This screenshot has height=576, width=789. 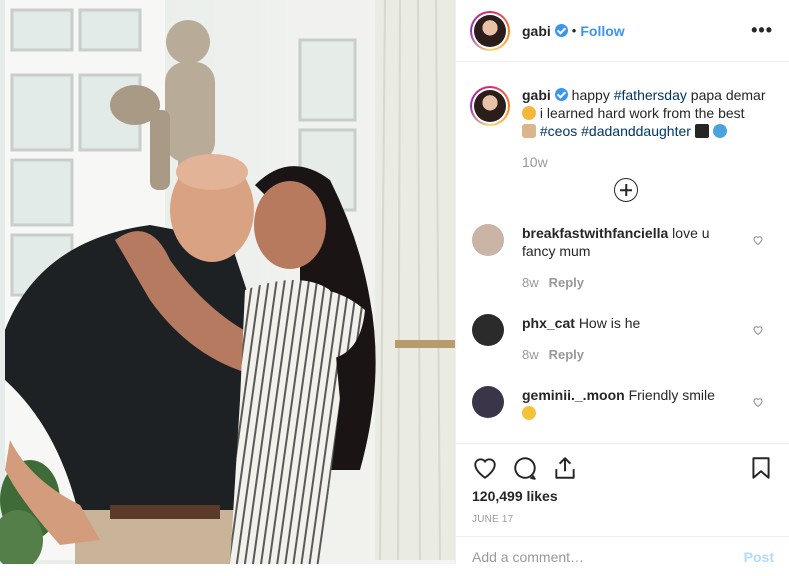 What do you see at coordinates (762, 30) in the screenshot?
I see `more-options-icon: •••` at bounding box center [762, 30].